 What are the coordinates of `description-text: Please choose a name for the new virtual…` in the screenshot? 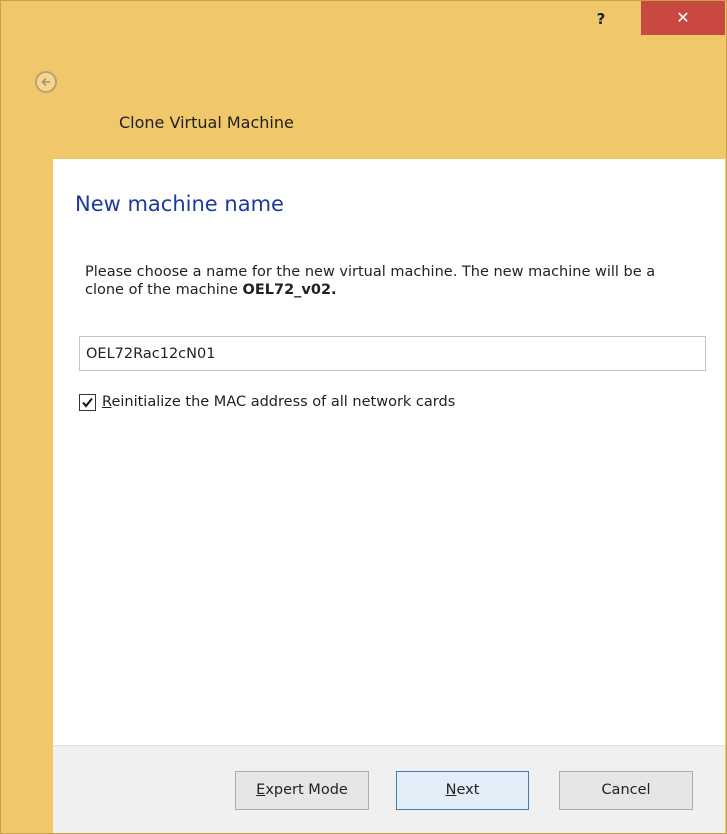 It's located at (370, 281).